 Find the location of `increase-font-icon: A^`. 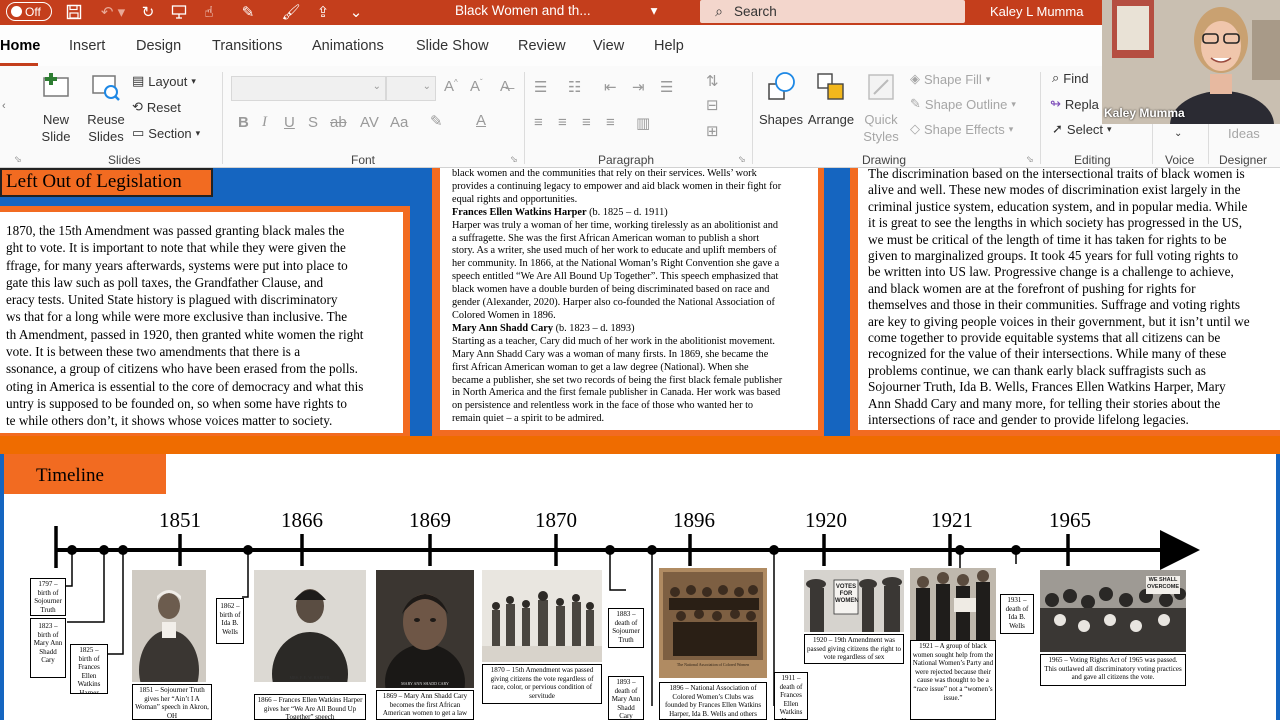

increase-font-icon: A^ is located at coordinates (451, 86).